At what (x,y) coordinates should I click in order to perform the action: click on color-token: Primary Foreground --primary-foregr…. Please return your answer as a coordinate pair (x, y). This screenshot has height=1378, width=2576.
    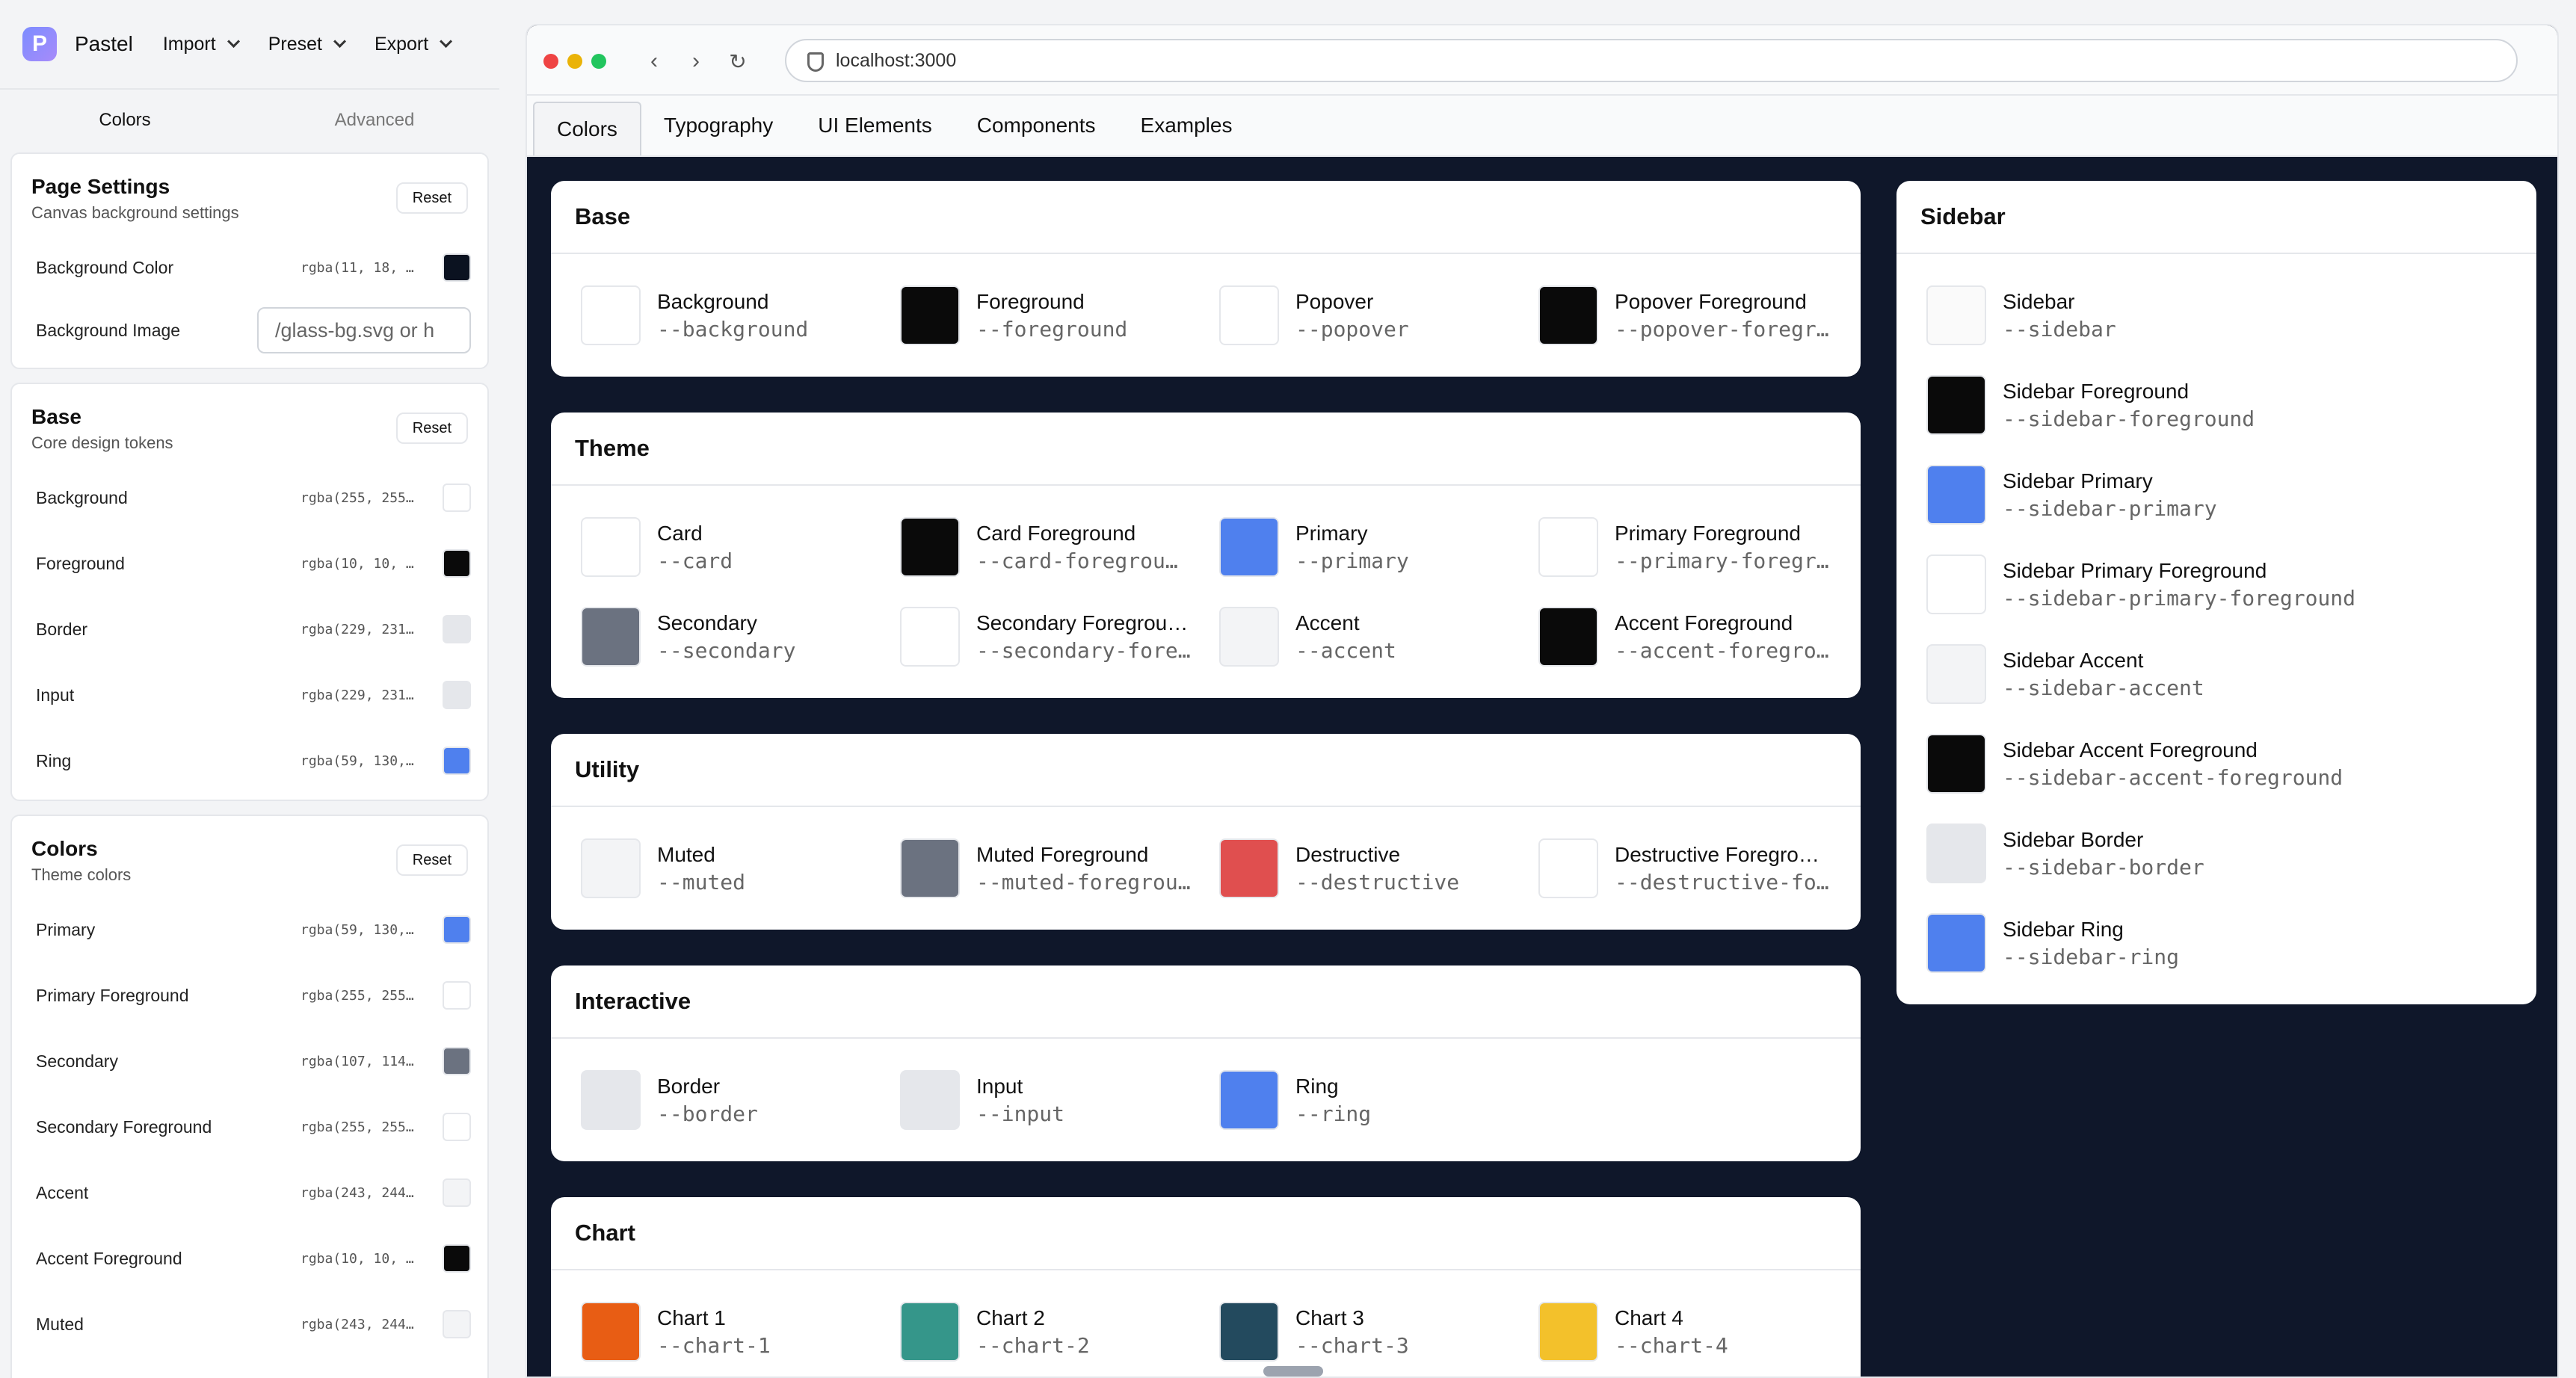
    Looking at the image, I should click on (1687, 547).